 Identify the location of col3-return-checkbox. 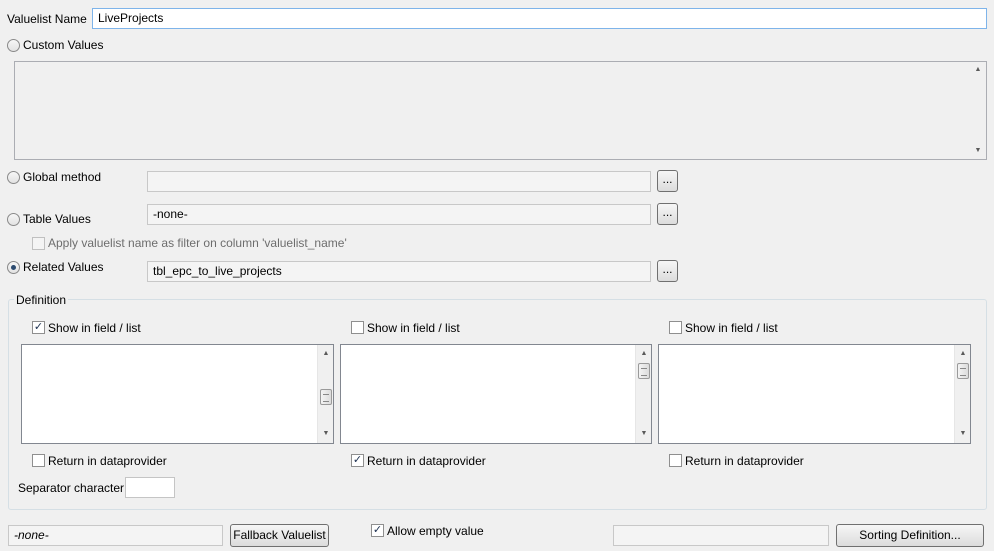
(675, 460).